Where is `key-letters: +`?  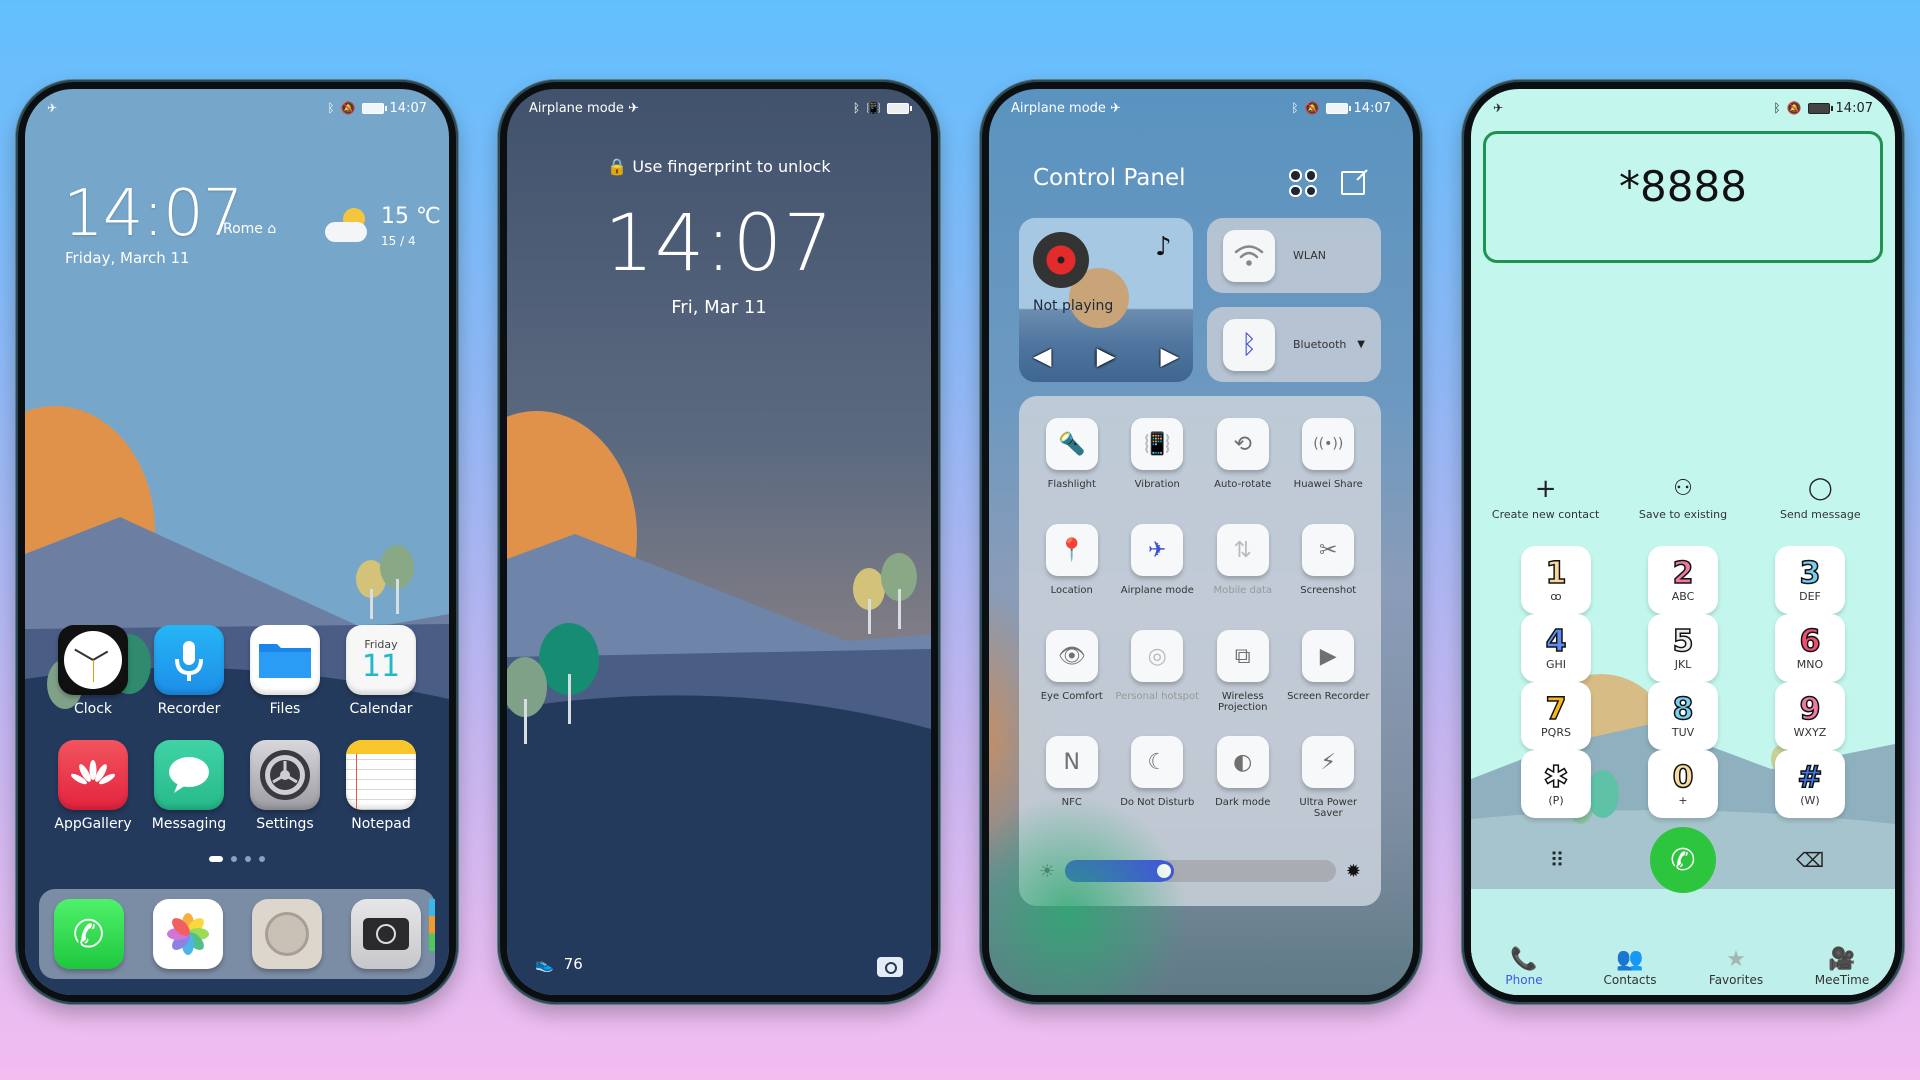 key-letters: + is located at coordinates (1683, 800).